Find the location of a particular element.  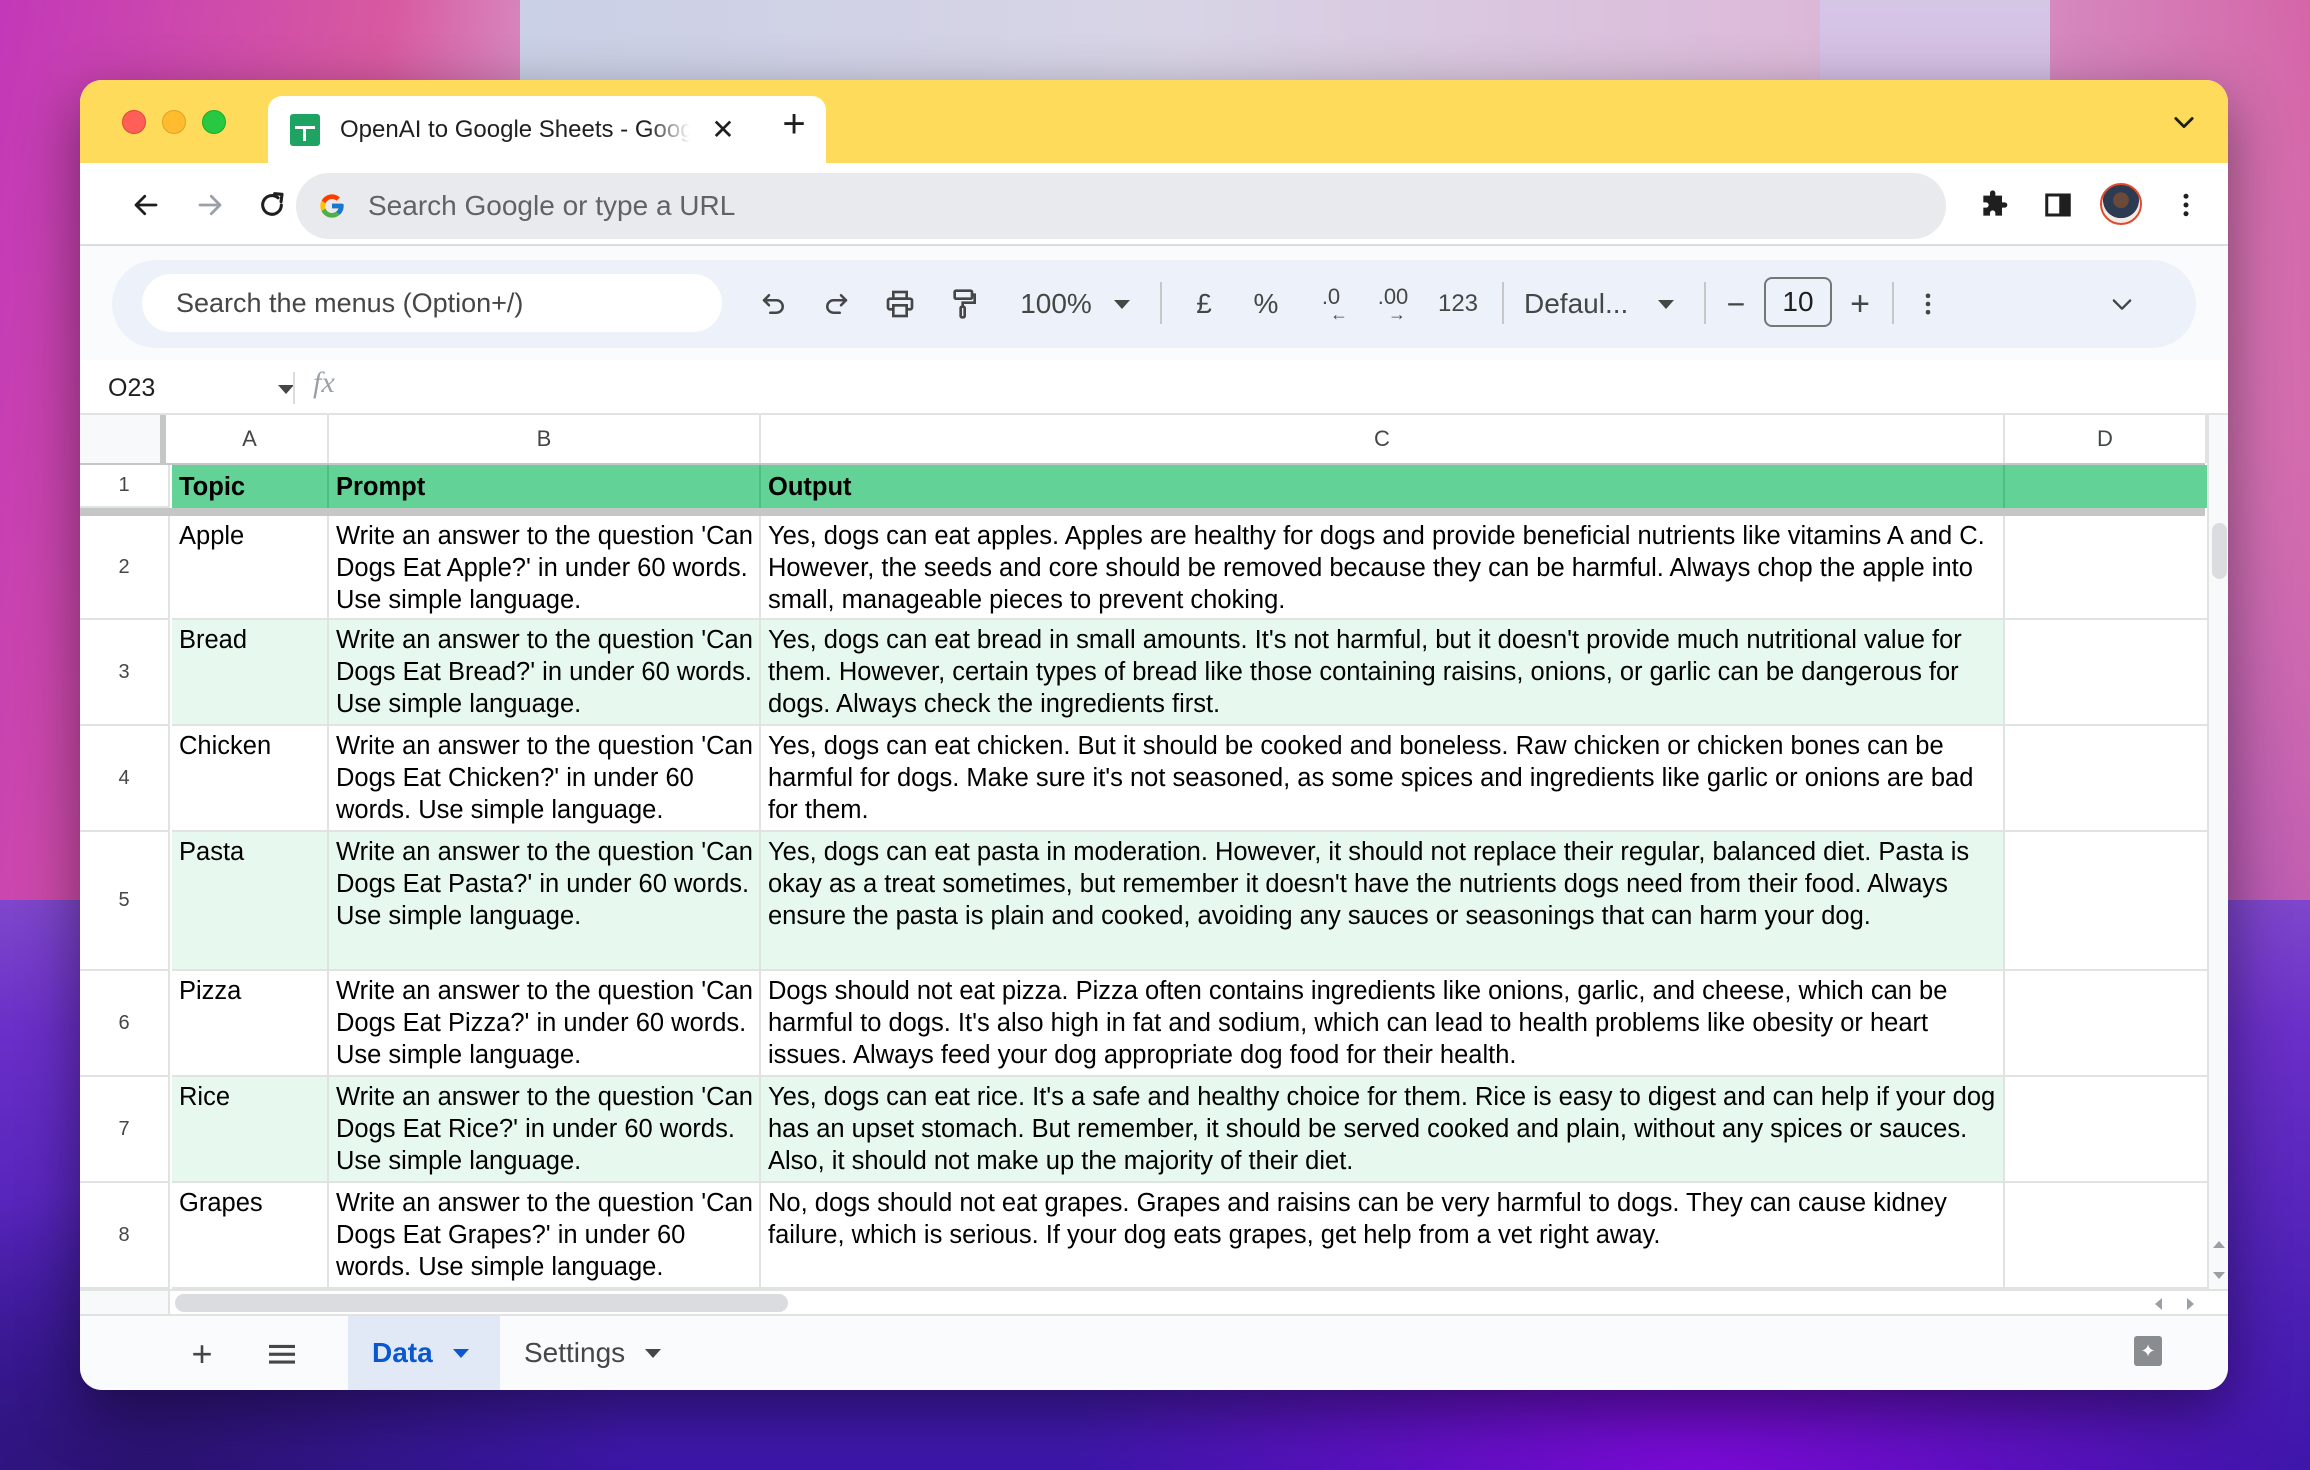

column-header-a: A is located at coordinates (250, 439).